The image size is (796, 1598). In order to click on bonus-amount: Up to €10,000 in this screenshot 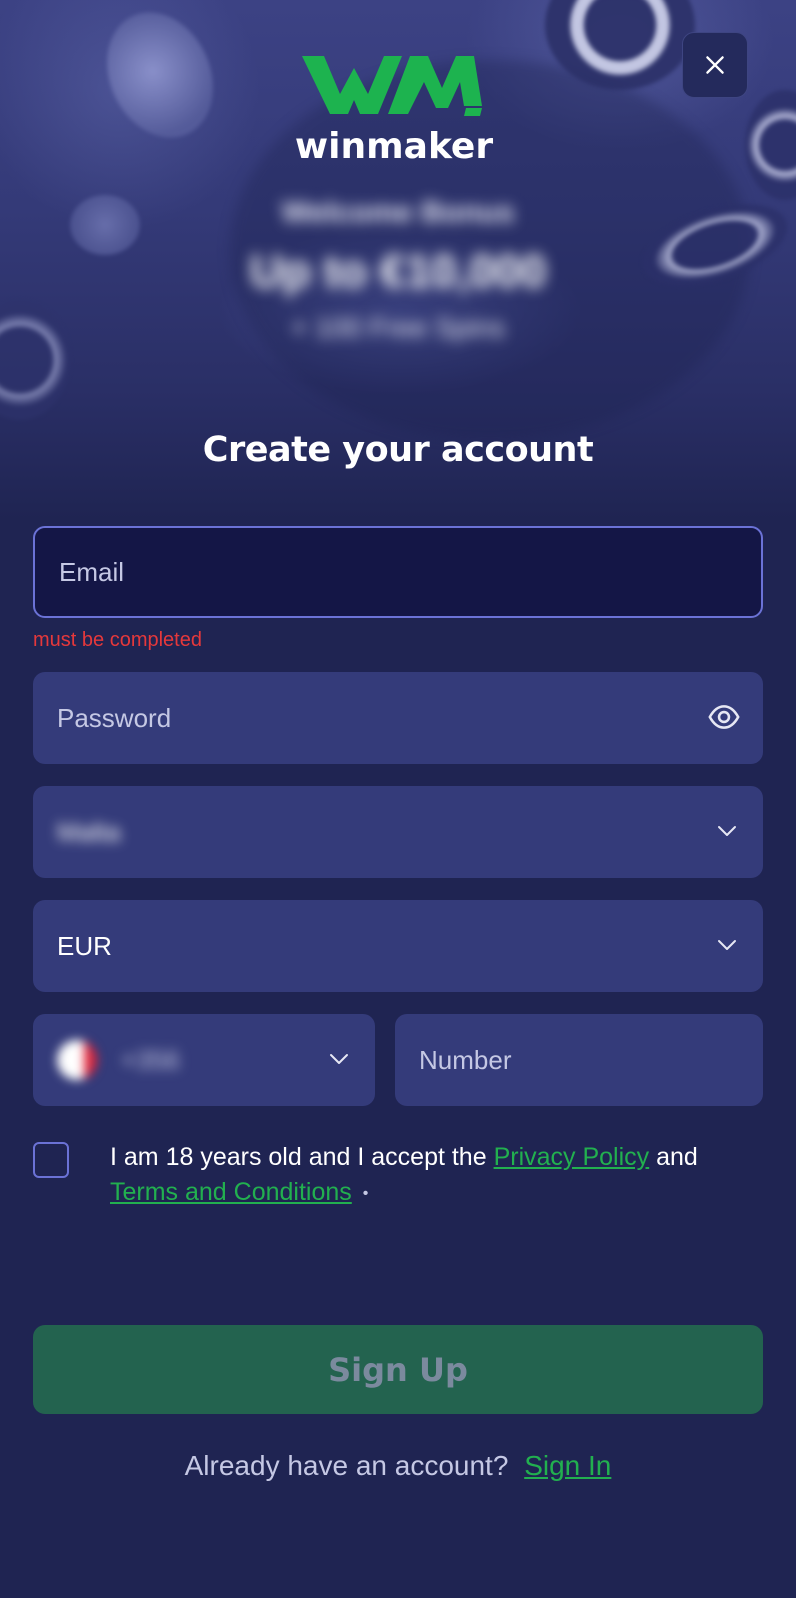, I will do `click(398, 271)`.